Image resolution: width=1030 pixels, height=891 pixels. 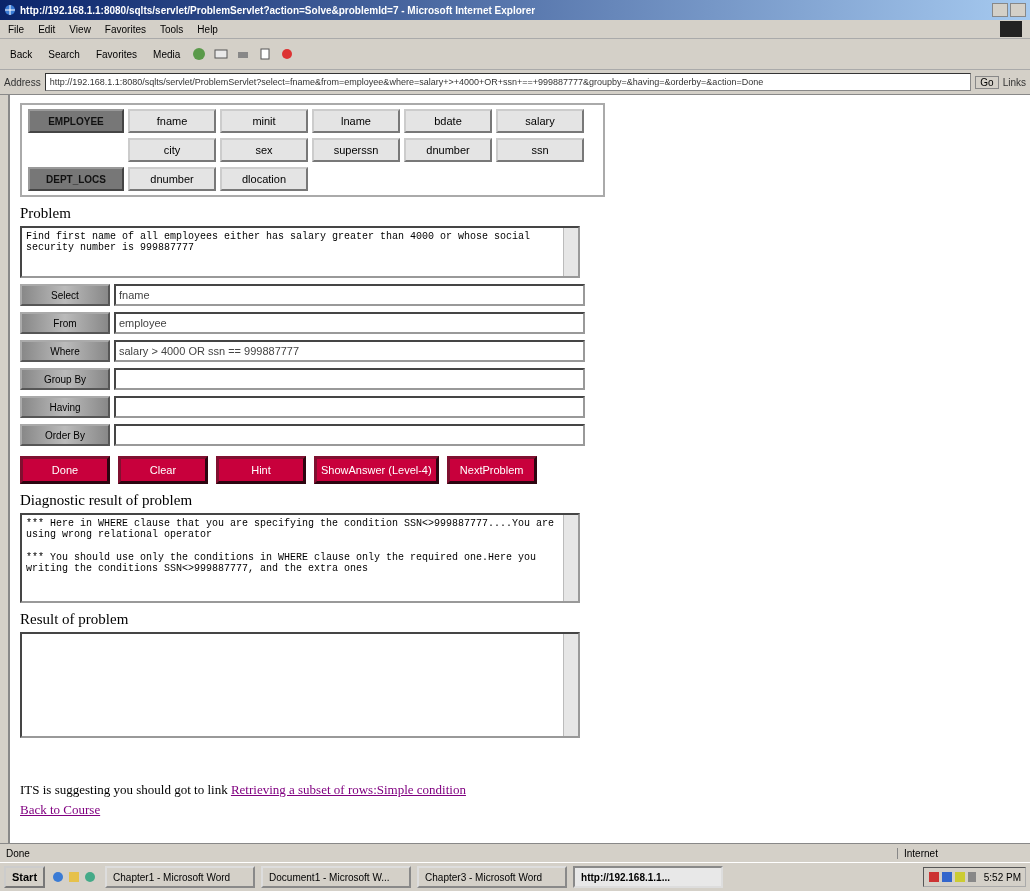 What do you see at coordinates (125, 29) in the screenshot?
I see `menu-item: Favorites` at bounding box center [125, 29].